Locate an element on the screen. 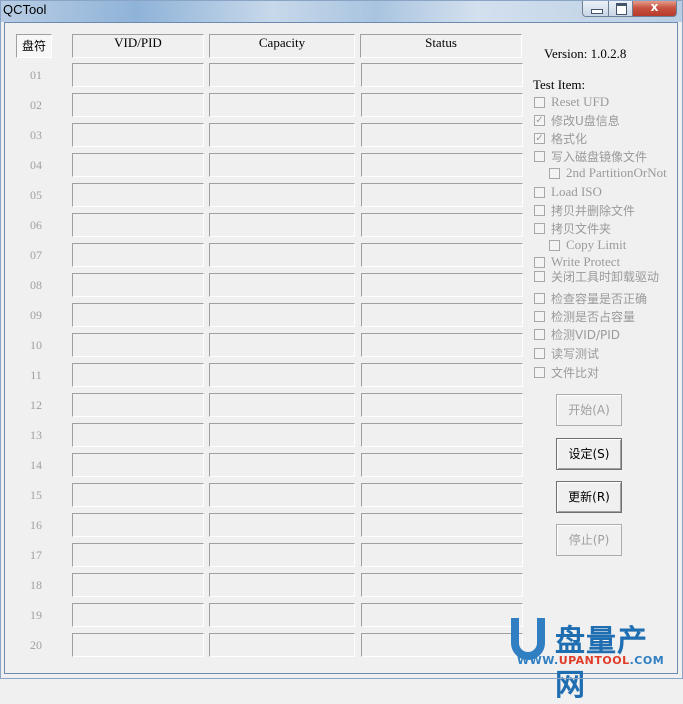  upantool-watermark: 盘量产网 WWW.UPANTOOL.COM is located at coordinates (590, 657).